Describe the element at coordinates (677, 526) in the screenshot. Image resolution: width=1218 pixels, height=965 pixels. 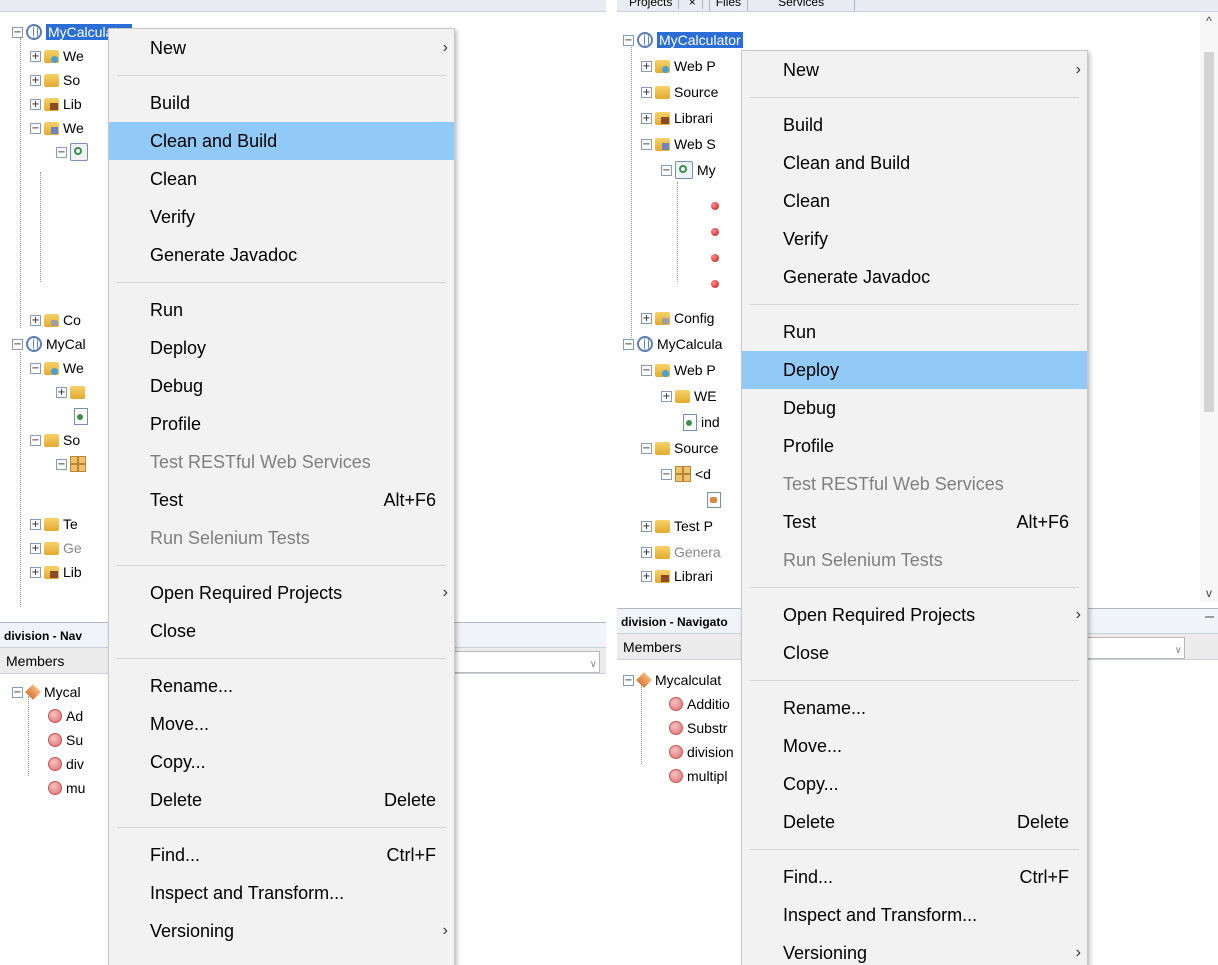
I see `tree-node: + Test P` at that location.